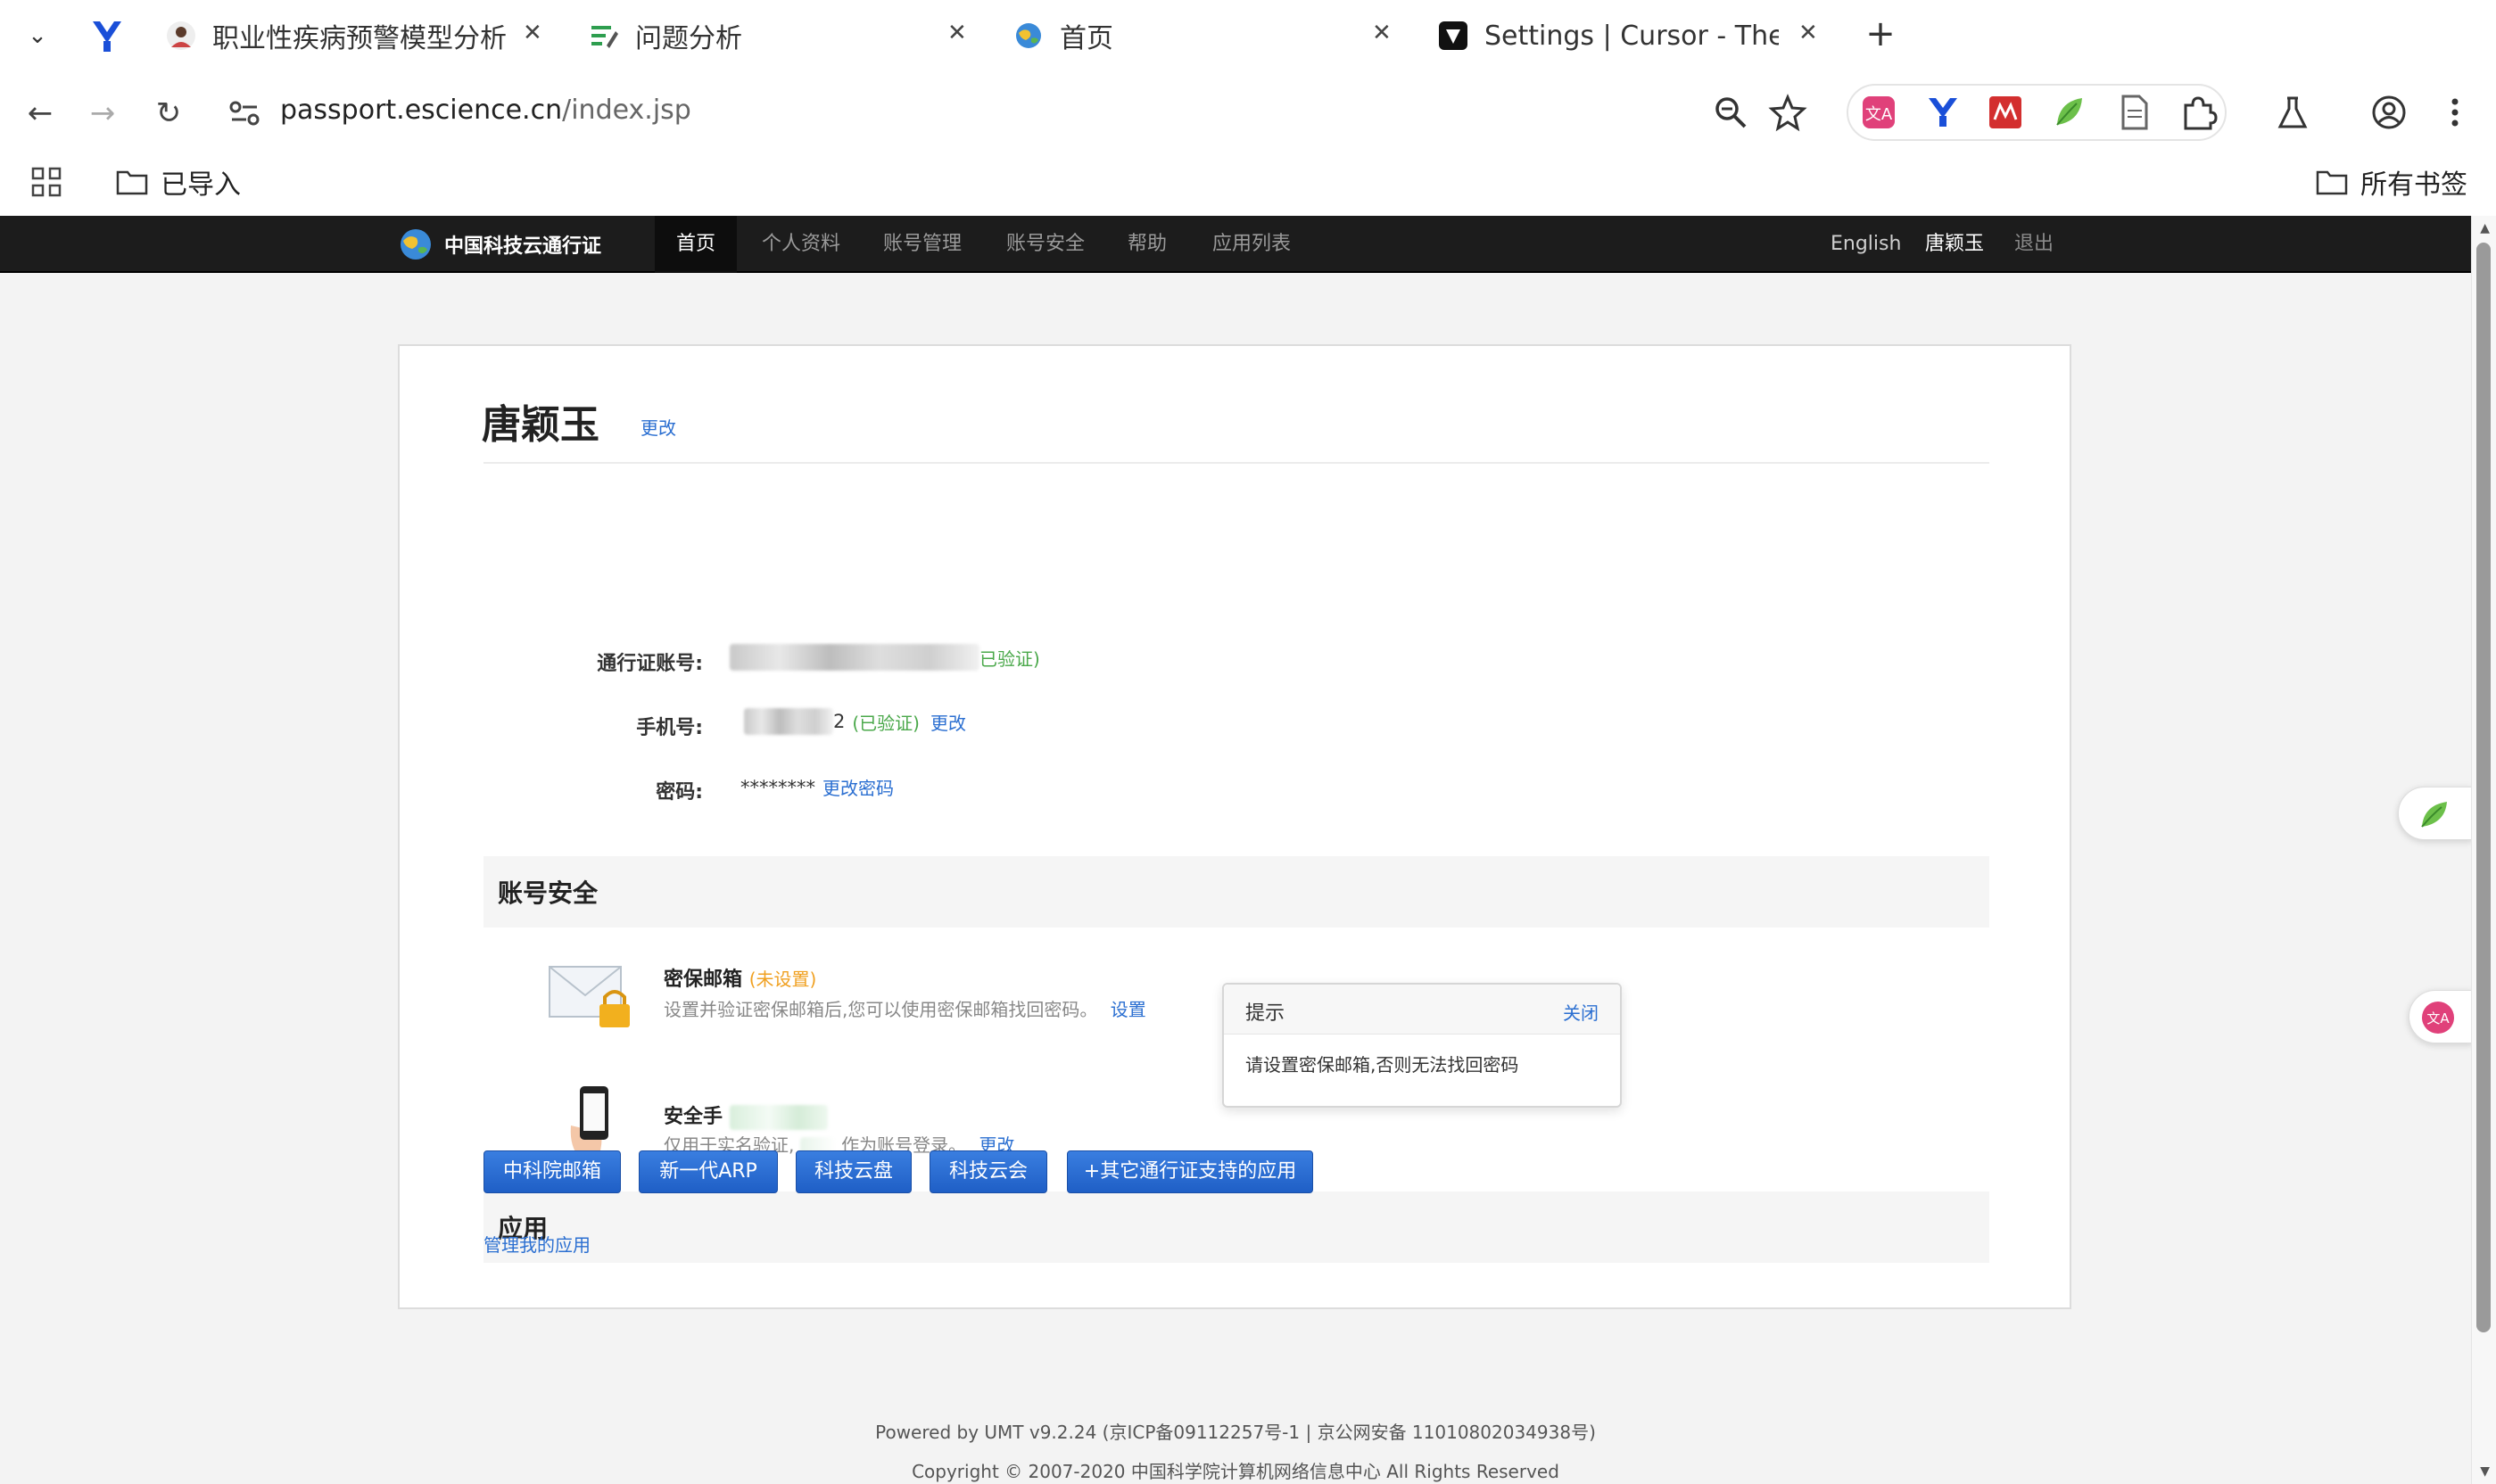 Image resolution: width=2496 pixels, height=1484 pixels. Describe the element at coordinates (37, 36) in the screenshot. I see `tab-search-chevron-icon: ⌄` at that location.